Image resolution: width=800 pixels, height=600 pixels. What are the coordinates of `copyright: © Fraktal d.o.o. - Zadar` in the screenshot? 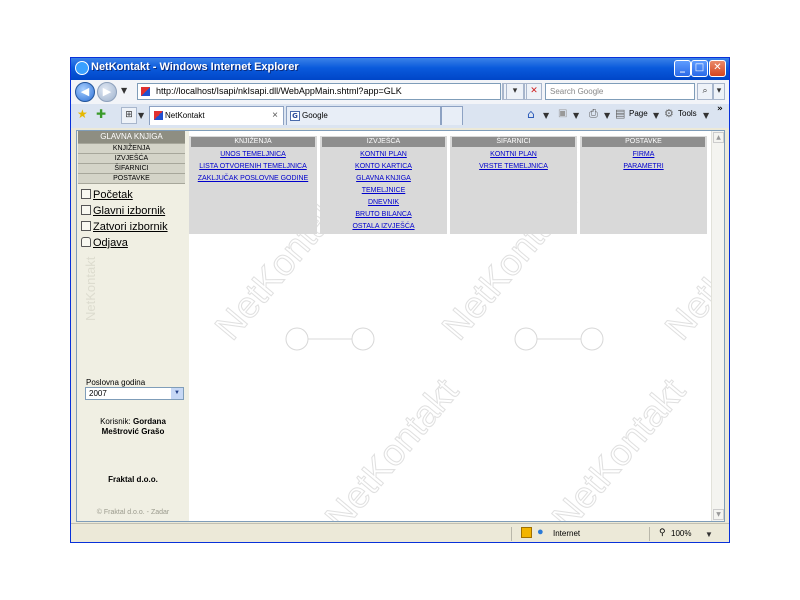 It's located at (133, 512).